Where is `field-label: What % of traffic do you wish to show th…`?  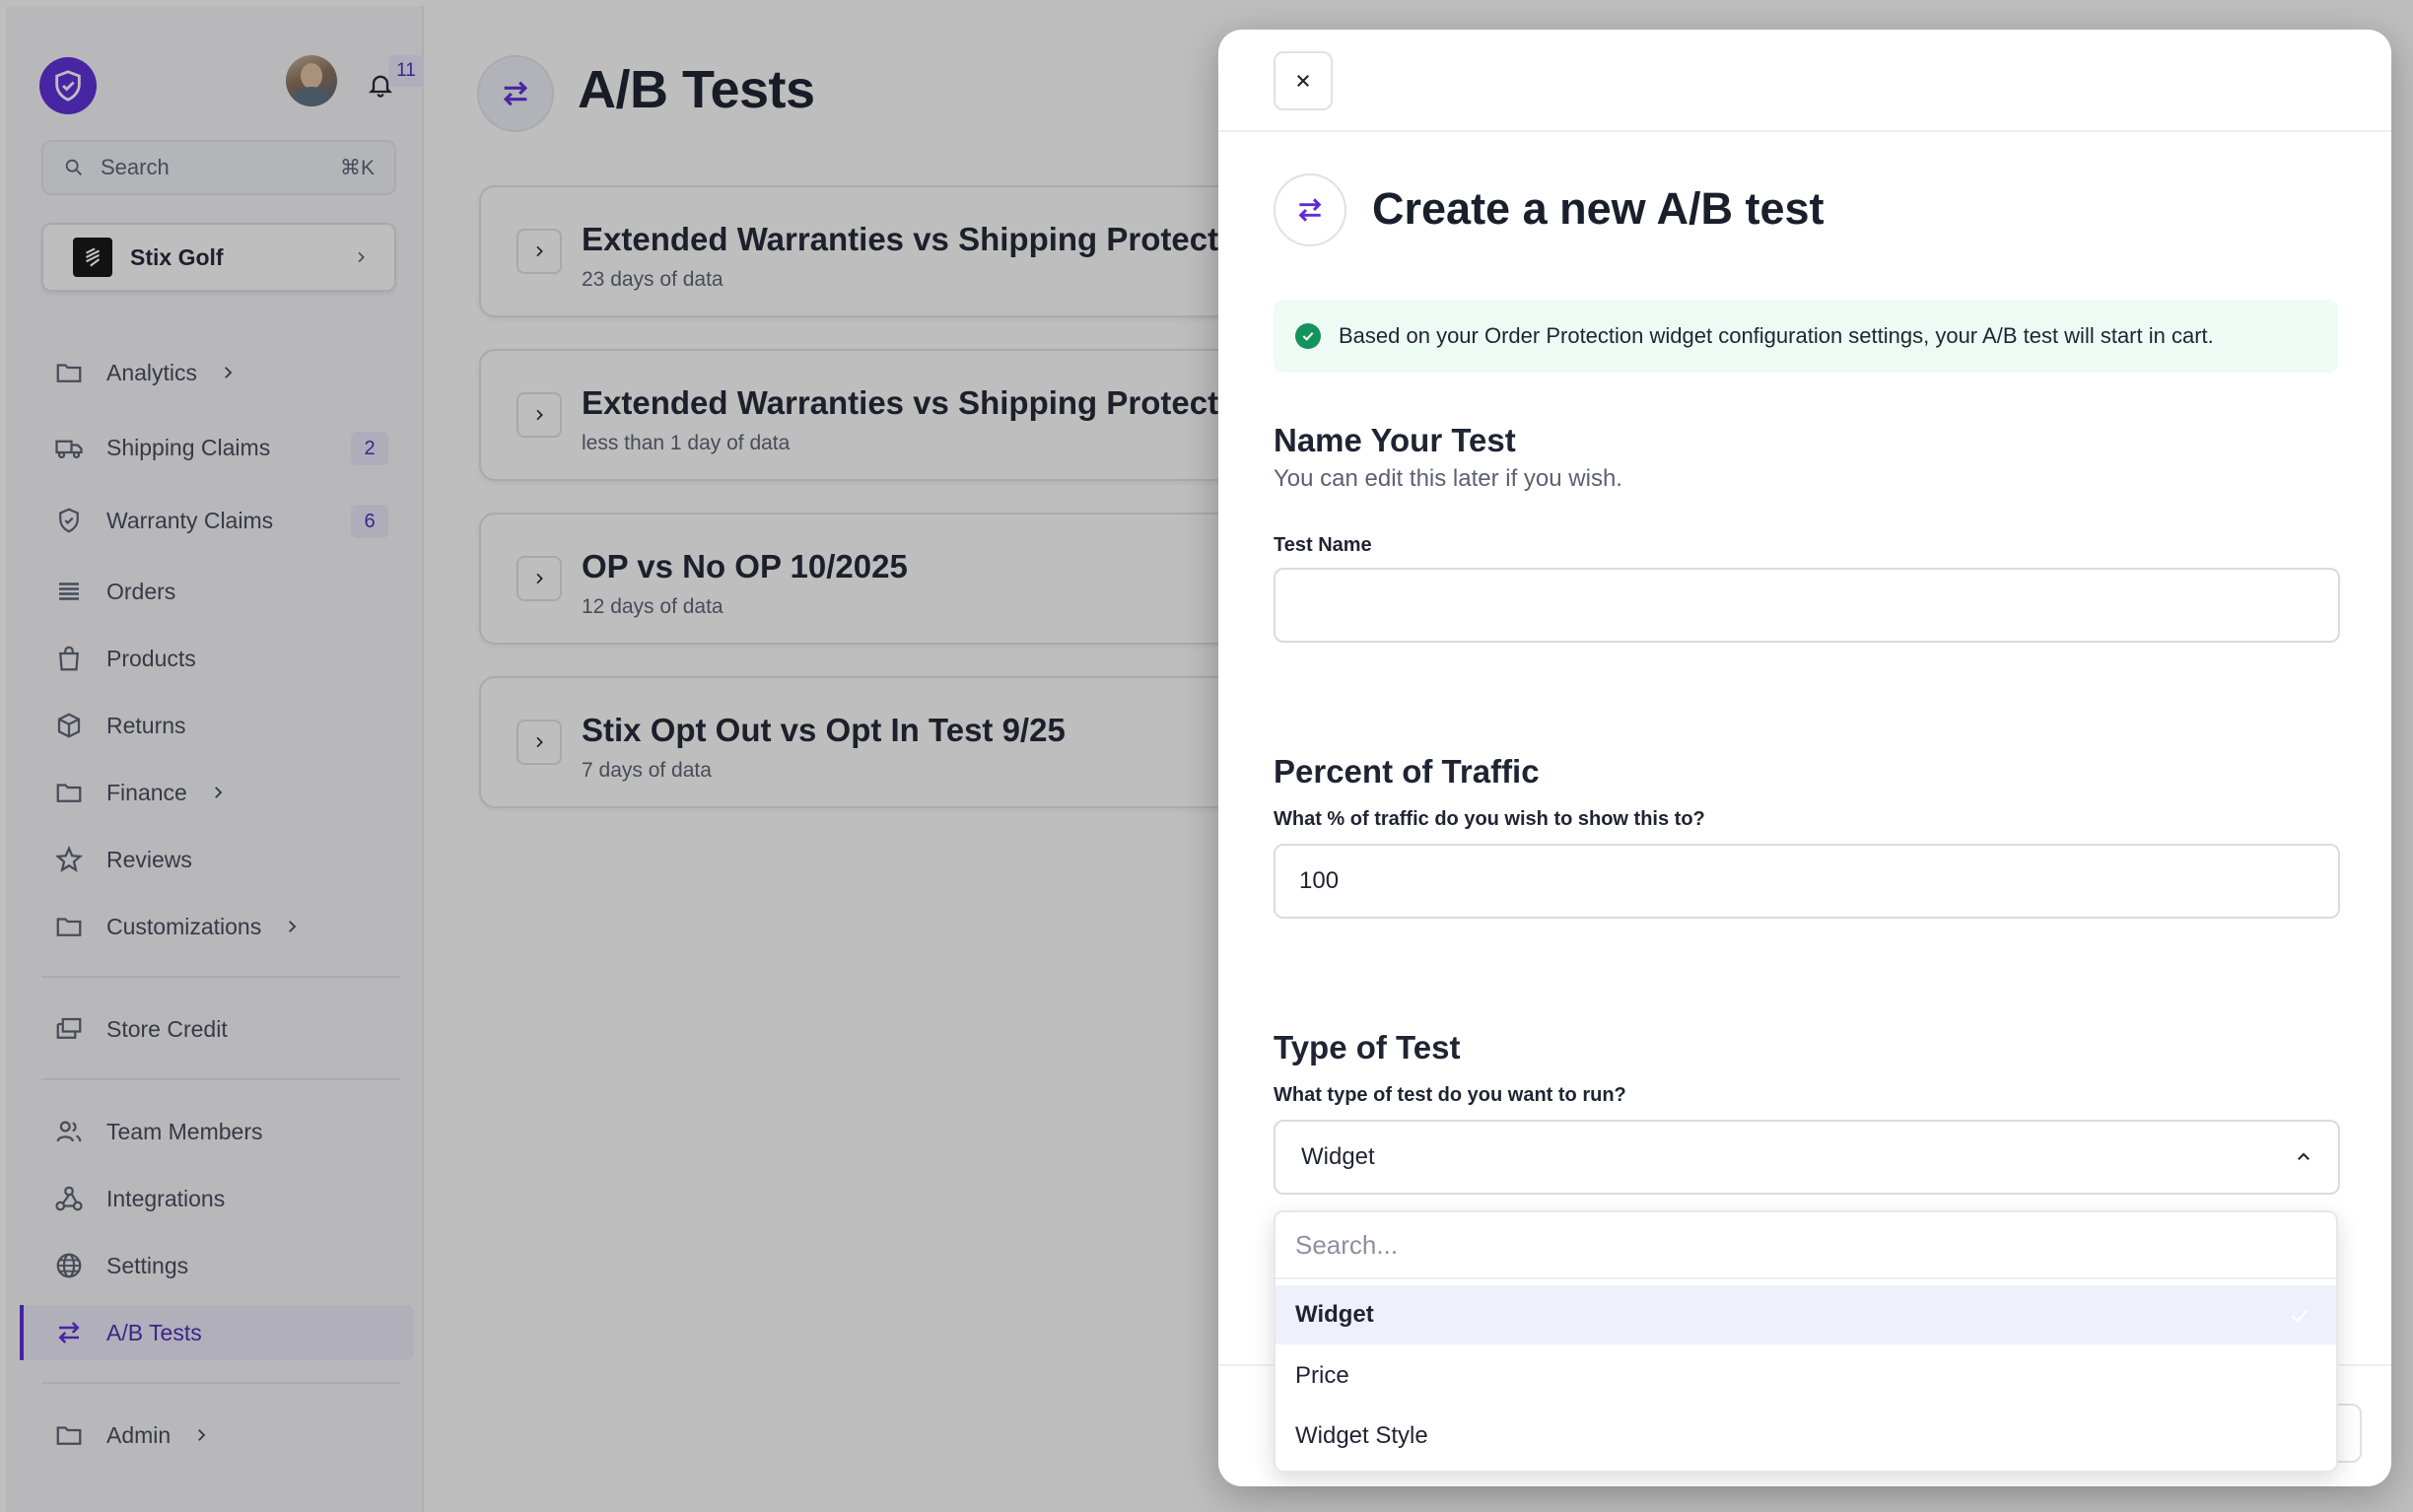
field-label: What % of traffic do you wish to show th… is located at coordinates (1490, 819).